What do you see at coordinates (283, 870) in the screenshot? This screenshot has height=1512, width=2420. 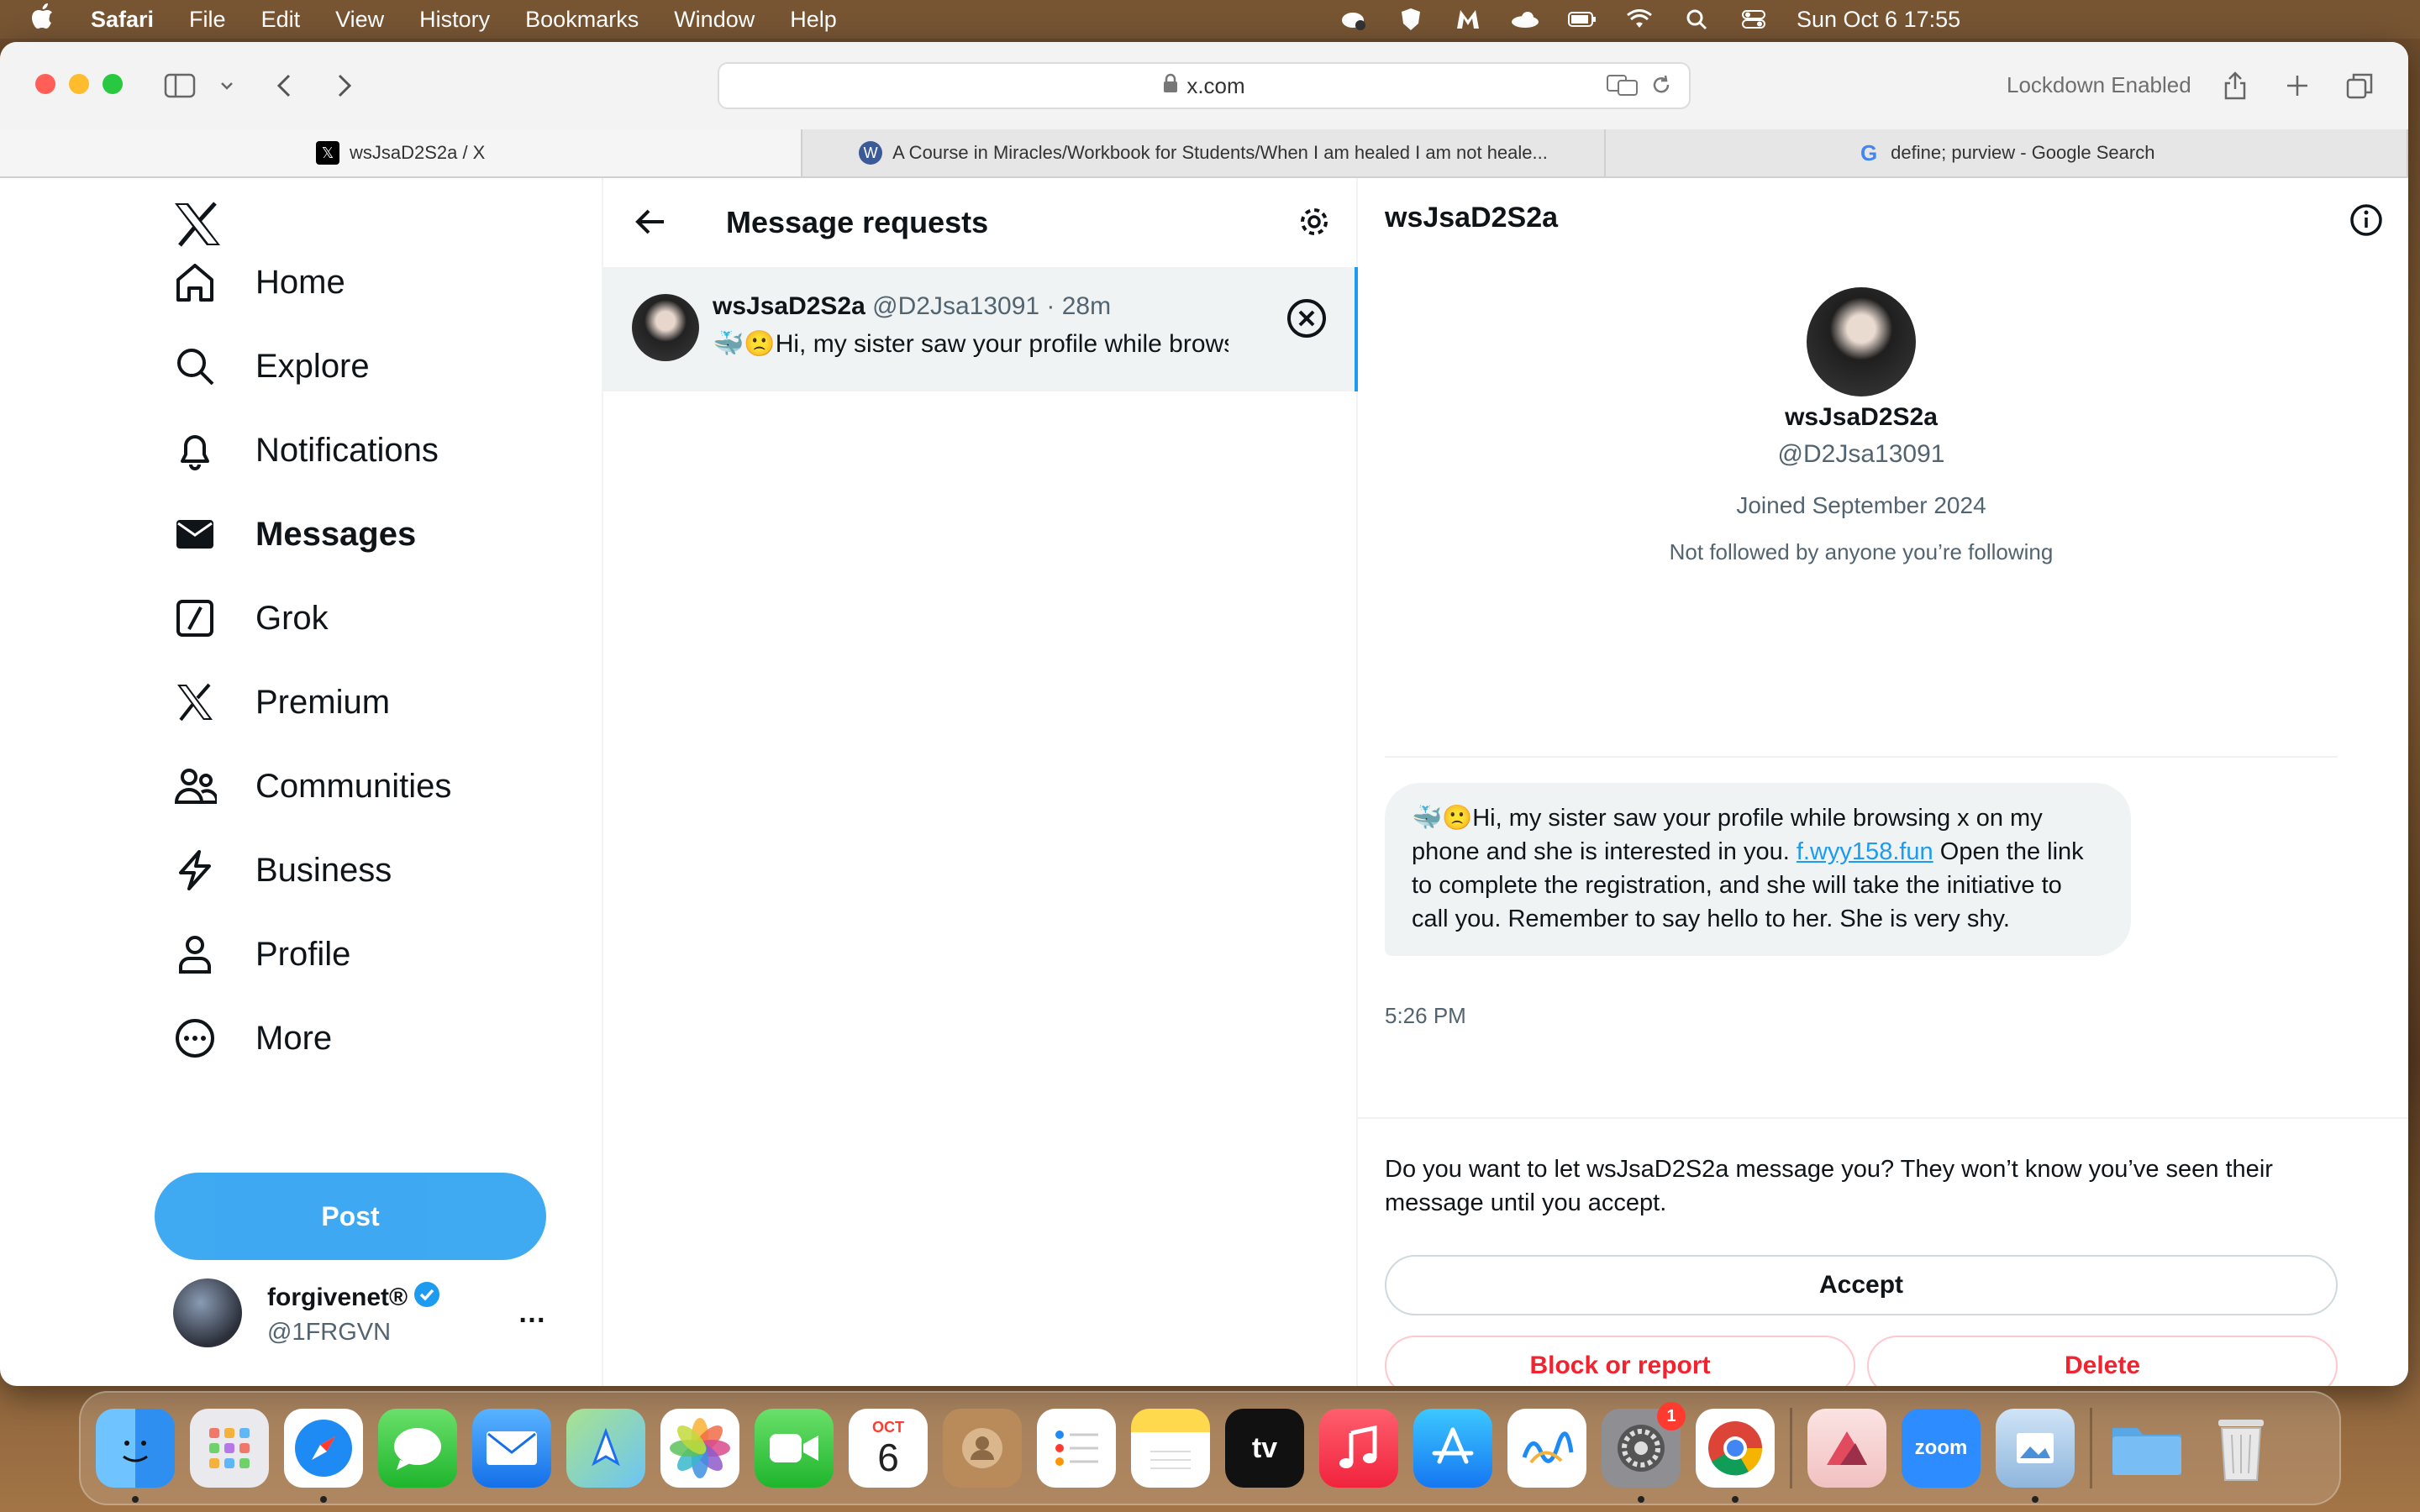 I see `nav-business: Business` at bounding box center [283, 870].